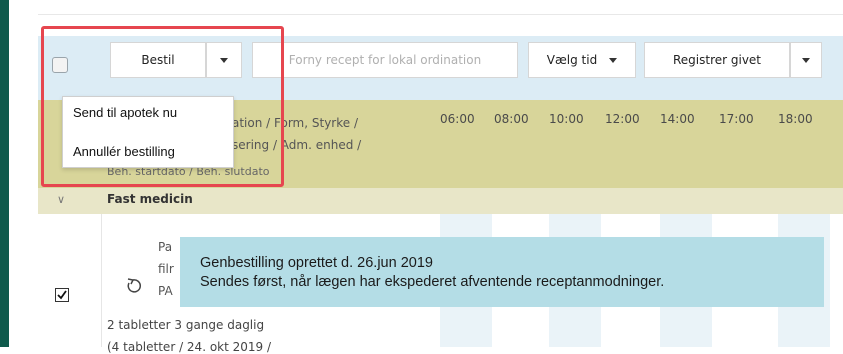 This screenshot has height=354, width=843. I want to click on time-col-0600: 06:00, so click(457, 119).